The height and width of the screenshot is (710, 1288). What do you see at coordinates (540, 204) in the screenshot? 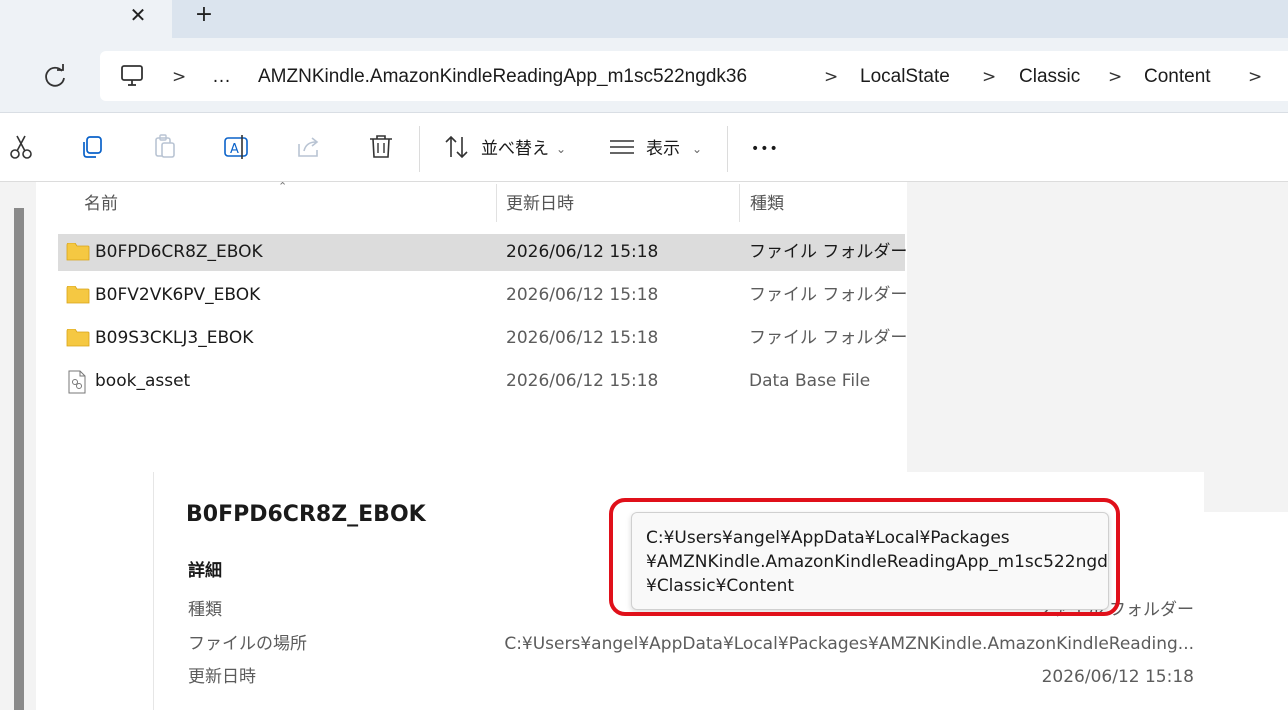
I see `column-header-date: 更新日時` at bounding box center [540, 204].